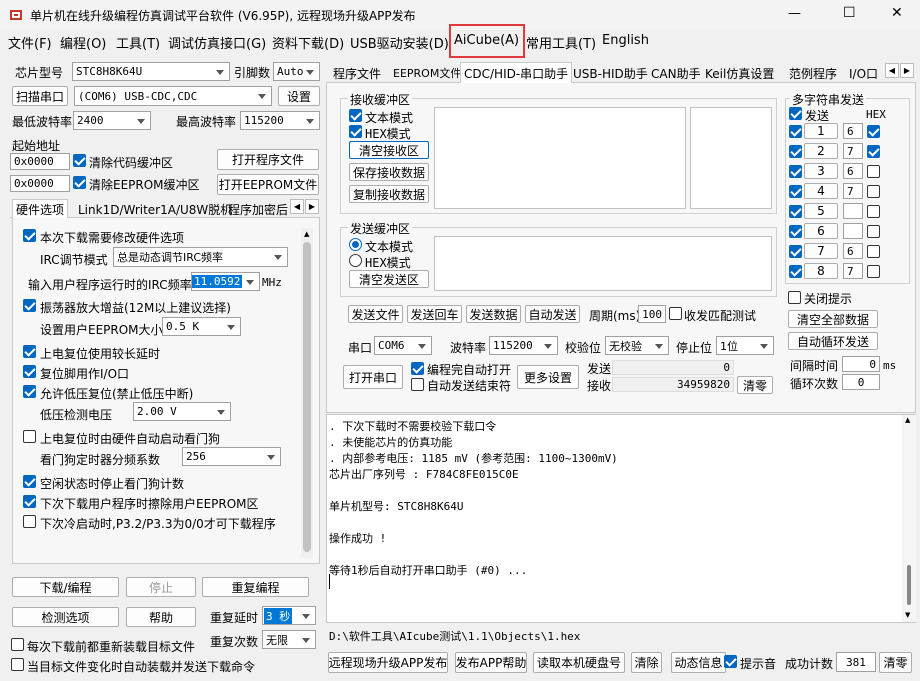 The width and height of the screenshot is (920, 681). I want to click on receive-hex-area, so click(731, 158).